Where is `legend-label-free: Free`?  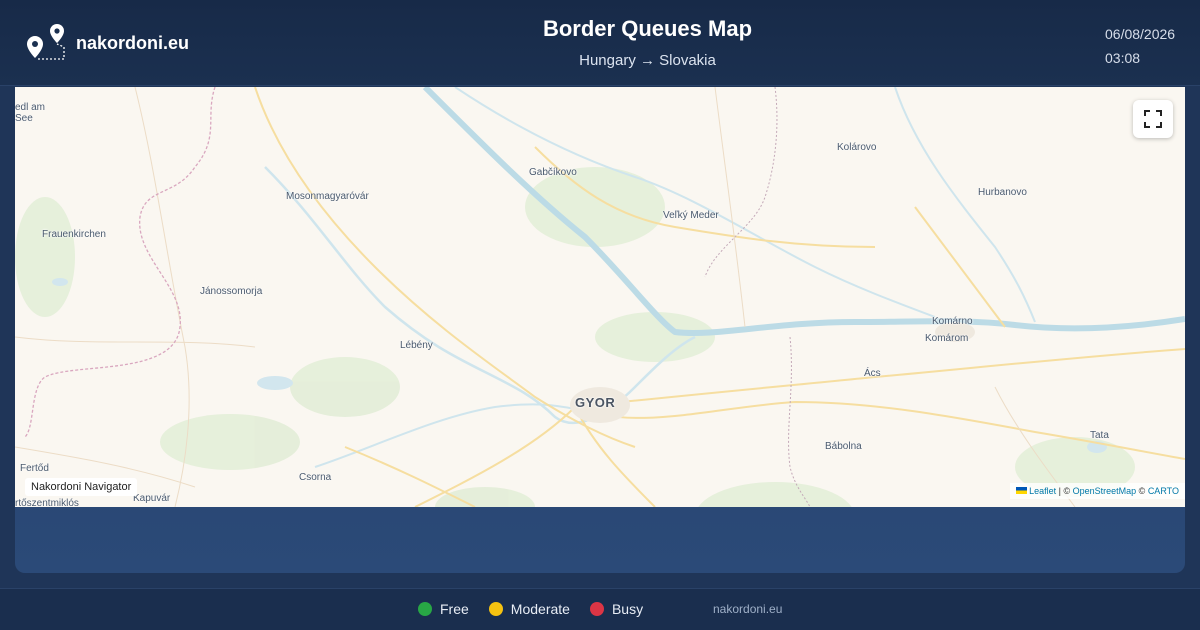
legend-label-free: Free is located at coordinates (454, 609).